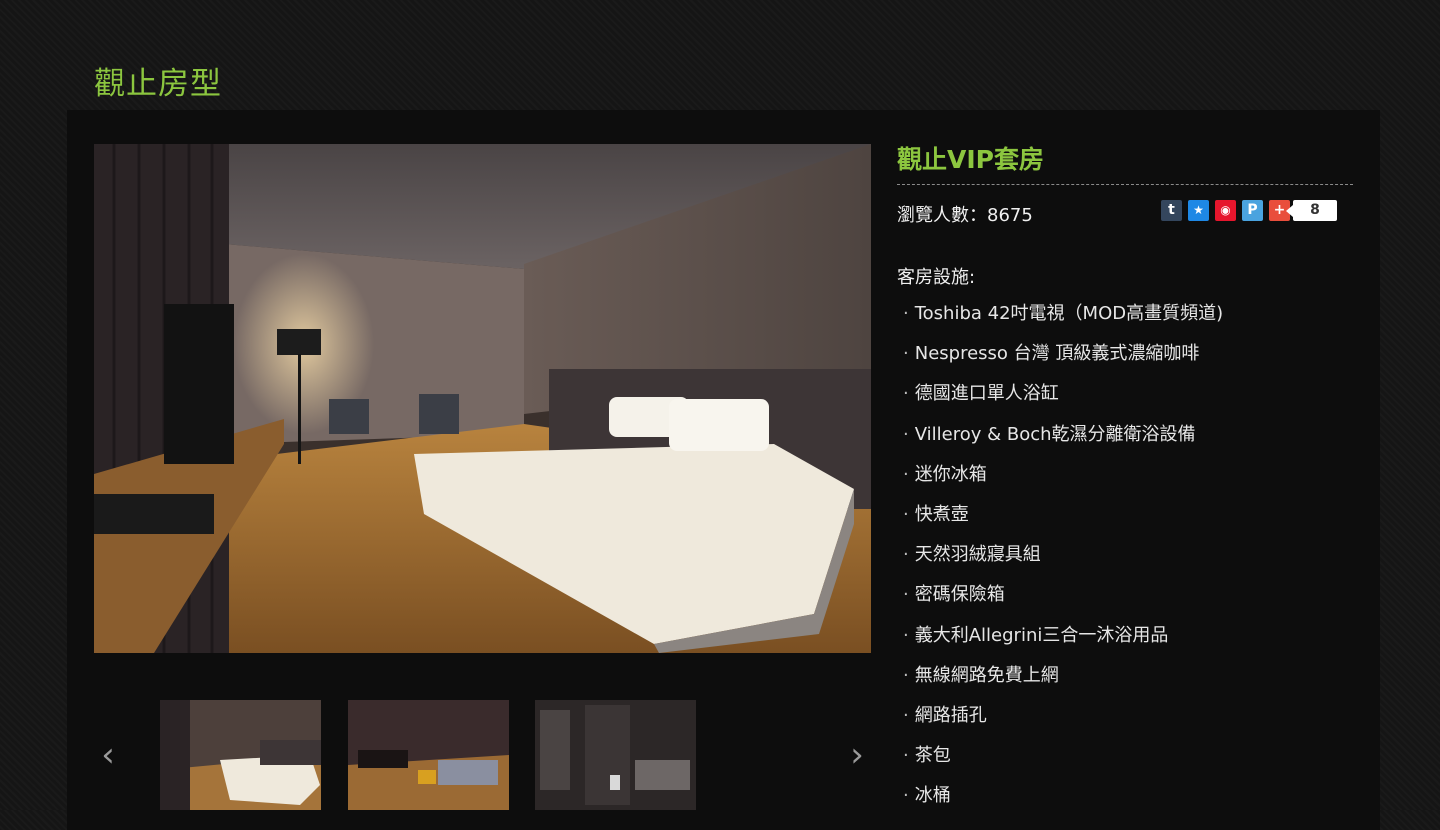  I want to click on view-count: 瀏覽人數：8675, so click(965, 215).